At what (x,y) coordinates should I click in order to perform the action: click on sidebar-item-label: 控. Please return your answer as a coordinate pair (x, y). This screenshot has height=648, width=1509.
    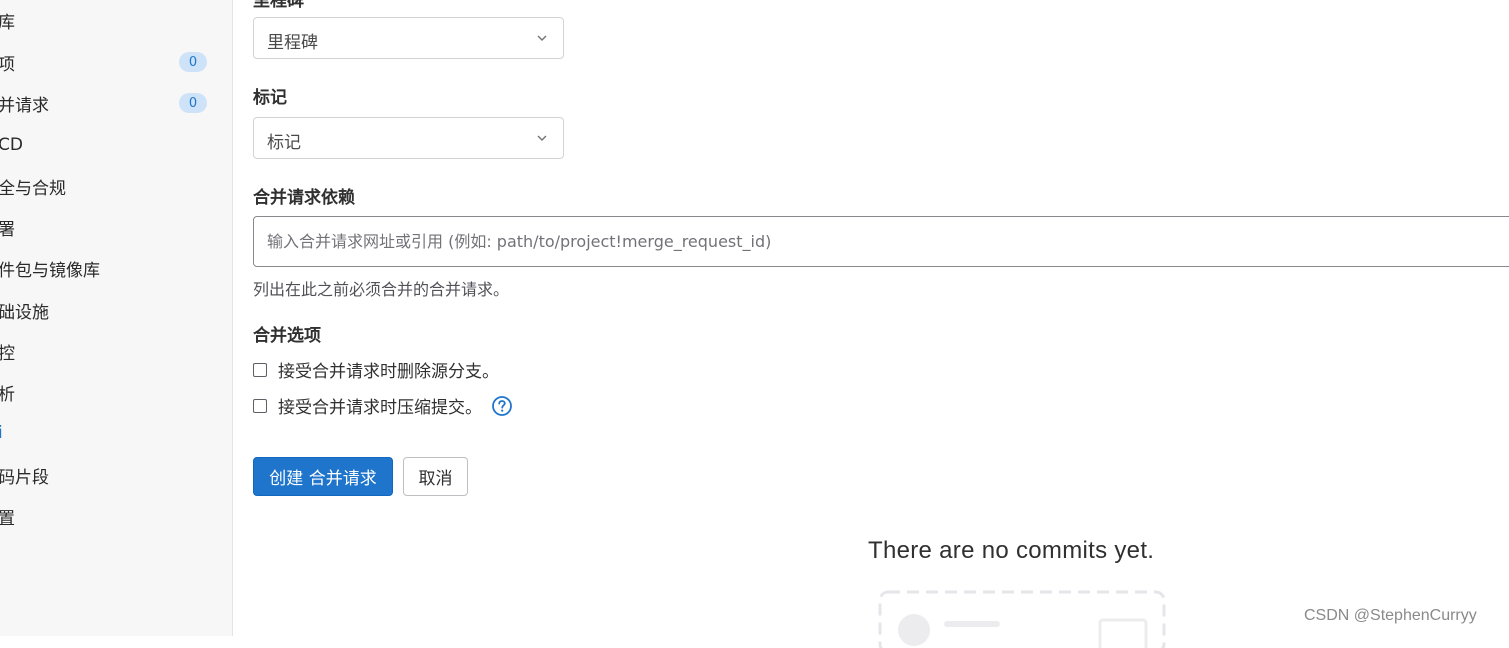
    Looking at the image, I should click on (7, 351).